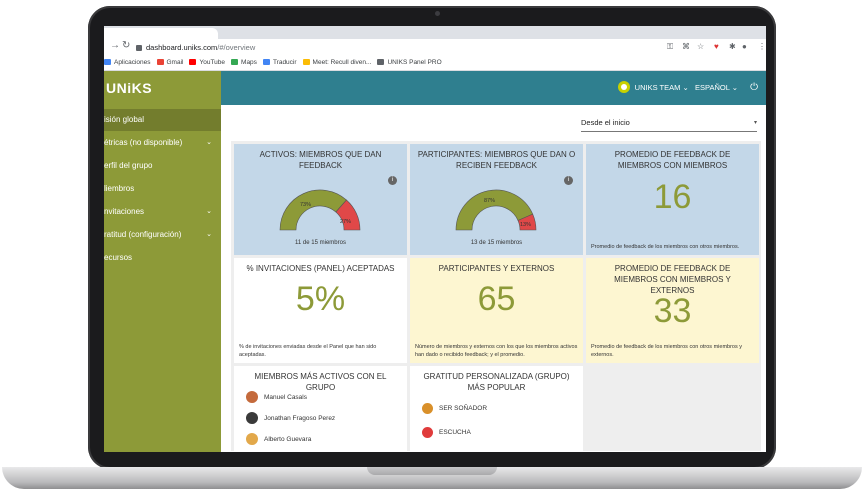  Describe the element at coordinates (435, 32) in the screenshot. I see `browser-tab-bar` at that location.